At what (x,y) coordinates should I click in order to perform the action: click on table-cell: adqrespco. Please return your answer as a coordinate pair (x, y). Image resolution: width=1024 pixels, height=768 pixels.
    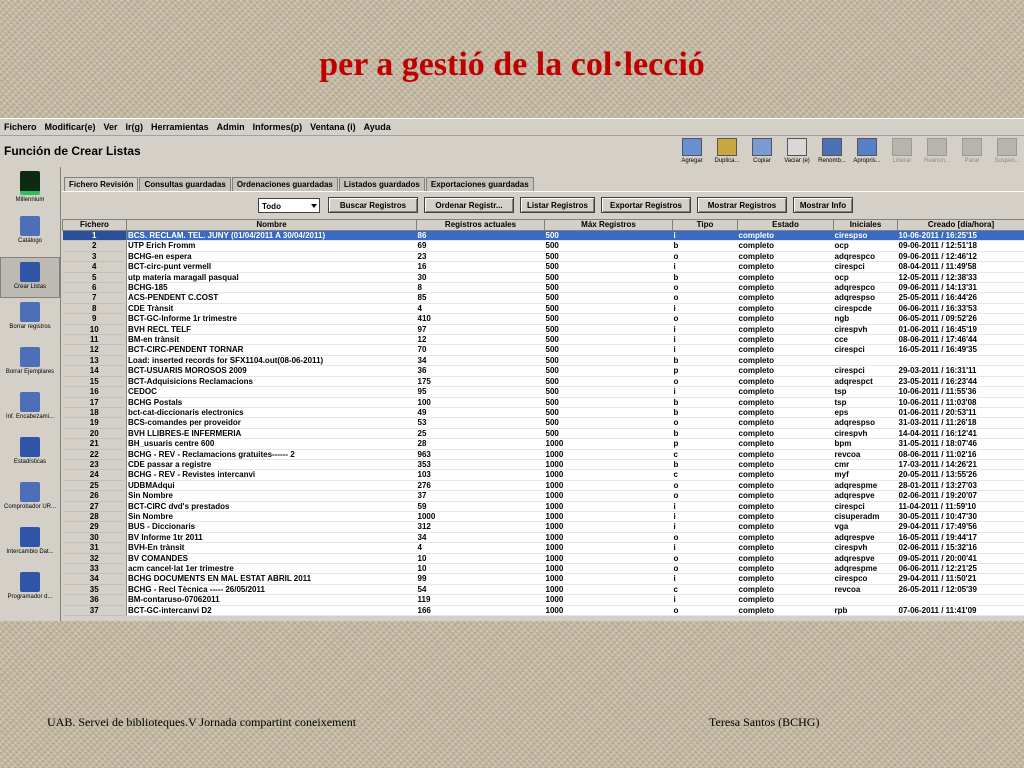
    Looking at the image, I should click on (865, 257).